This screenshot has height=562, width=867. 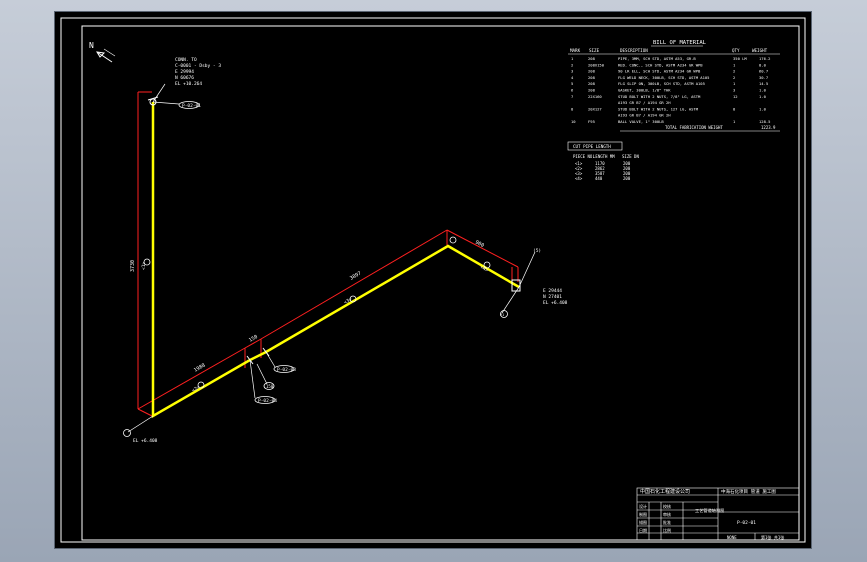 I want to click on bom-mark: 10, so click(x=573, y=121).